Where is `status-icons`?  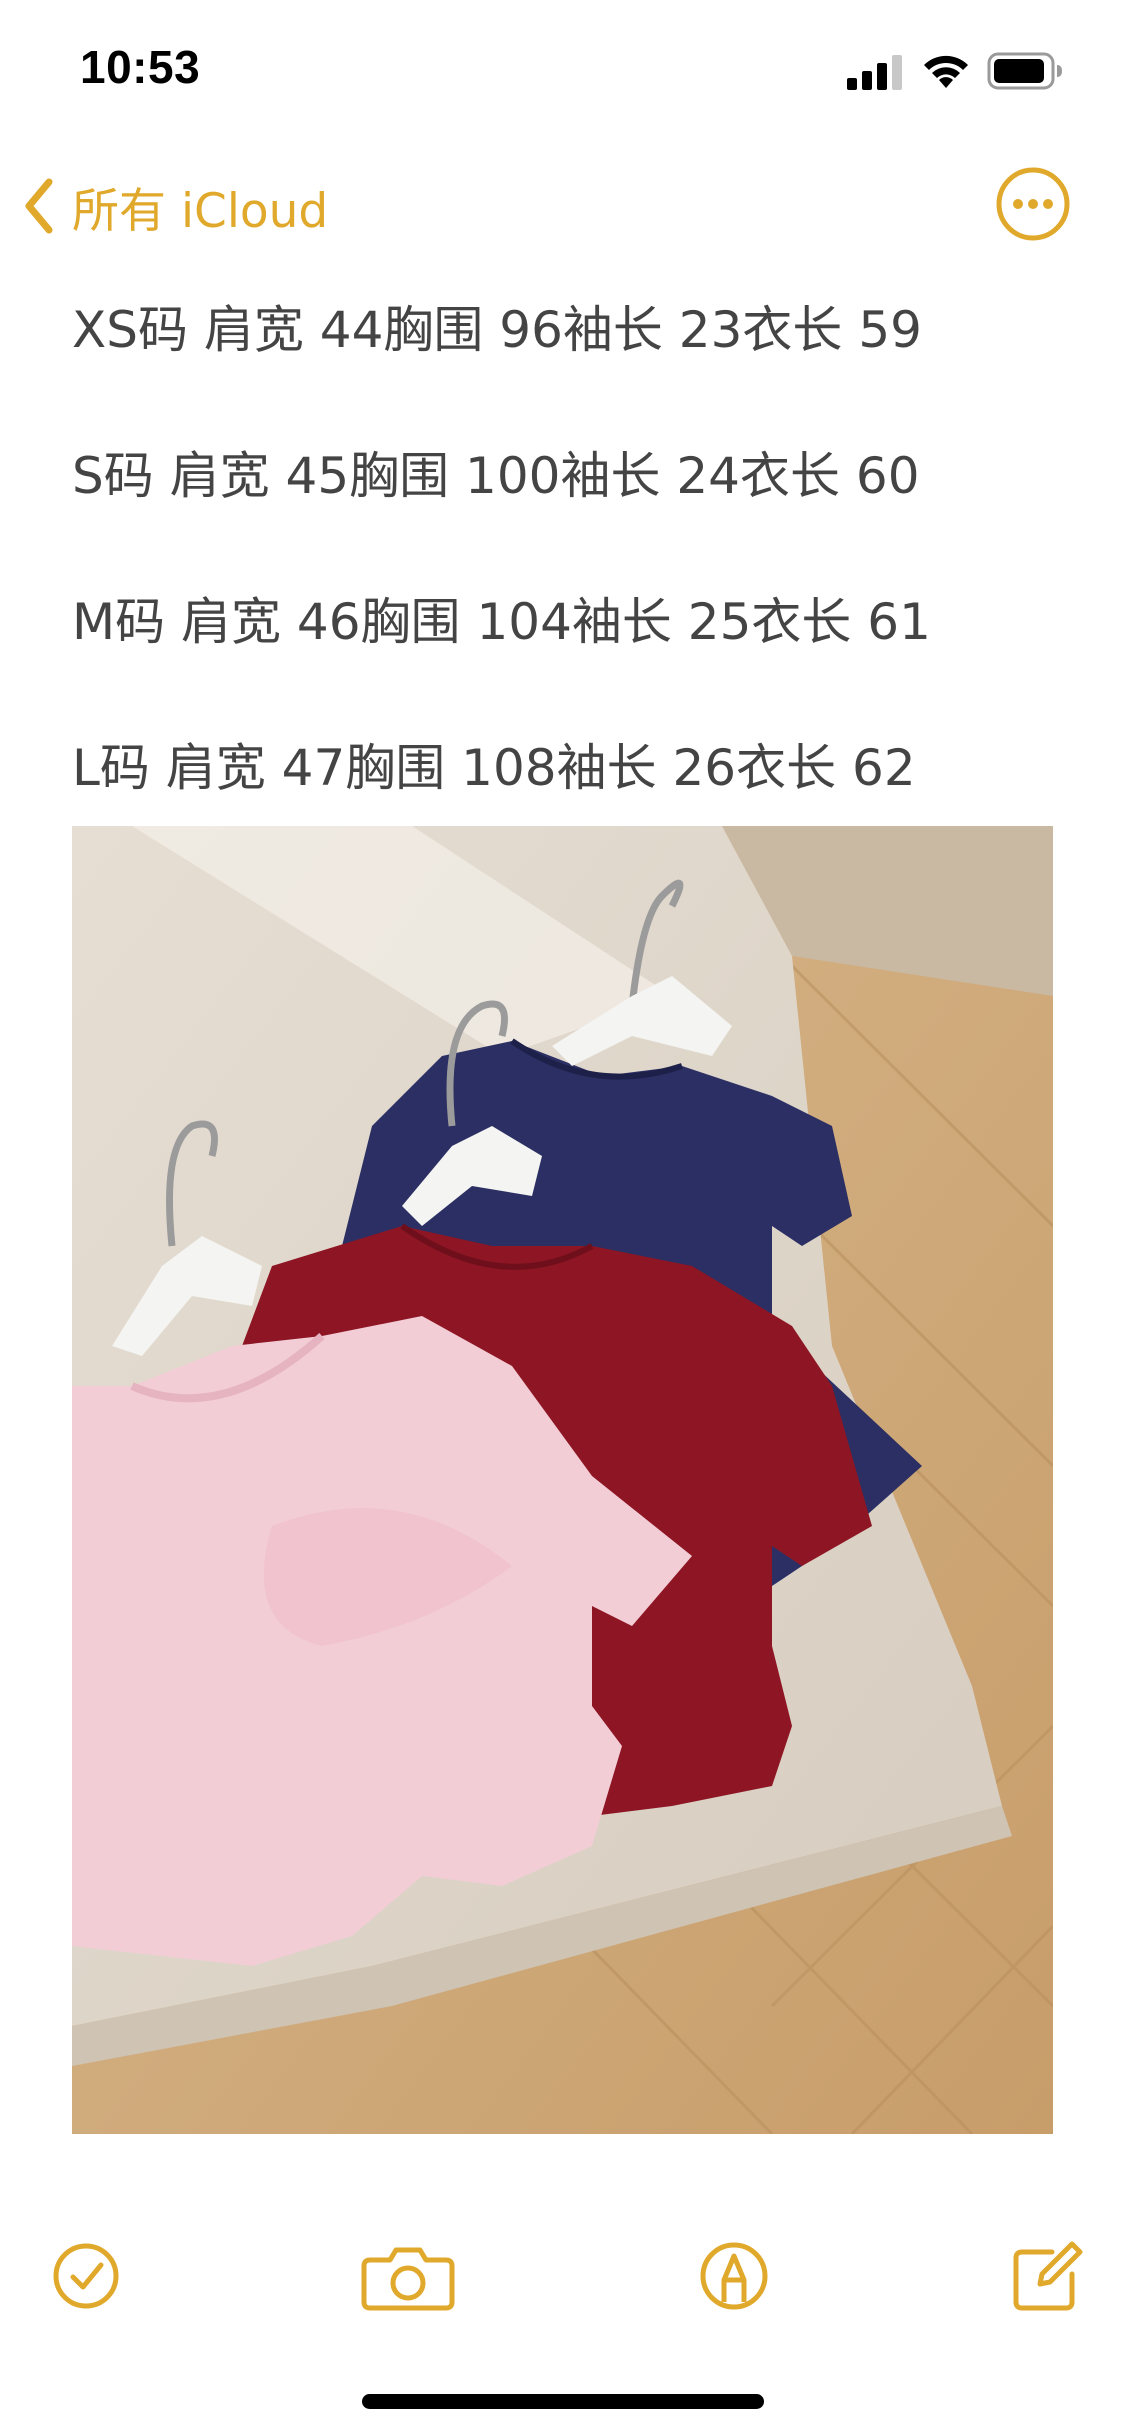 status-icons is located at coordinates (967, 70).